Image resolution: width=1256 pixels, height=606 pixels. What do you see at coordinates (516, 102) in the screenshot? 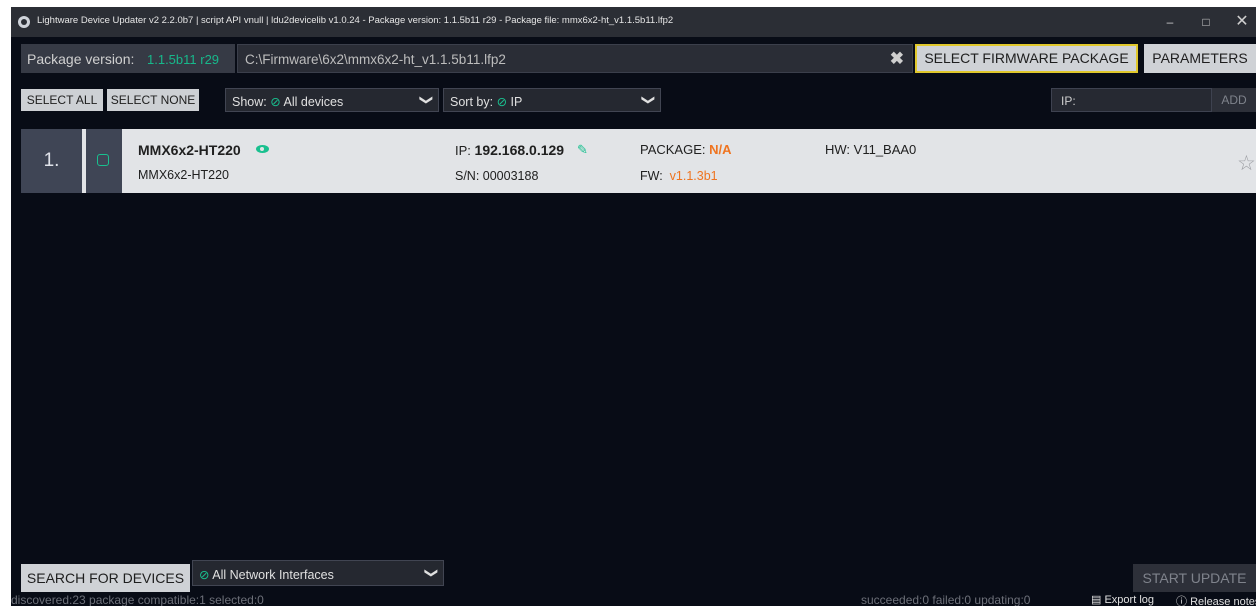
I see `sort-value: IP` at bounding box center [516, 102].